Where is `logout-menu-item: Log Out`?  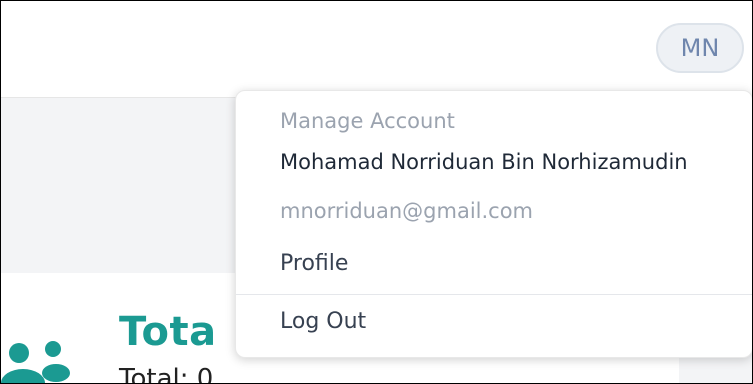
logout-menu-item: Log Out is located at coordinates (323, 321).